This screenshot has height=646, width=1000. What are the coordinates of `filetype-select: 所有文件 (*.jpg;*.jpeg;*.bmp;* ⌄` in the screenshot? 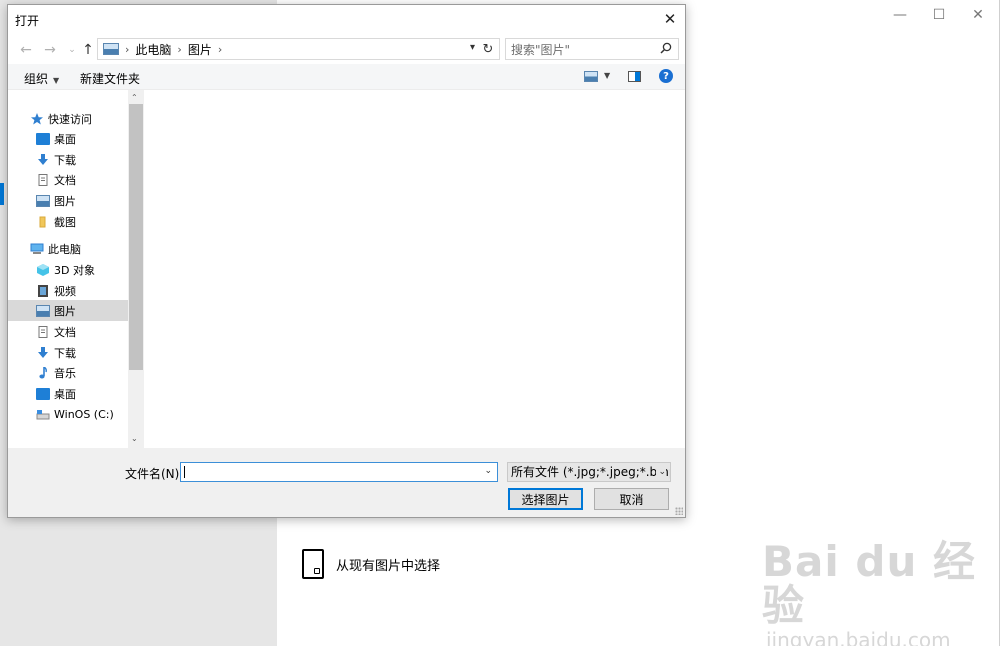 It's located at (589, 472).